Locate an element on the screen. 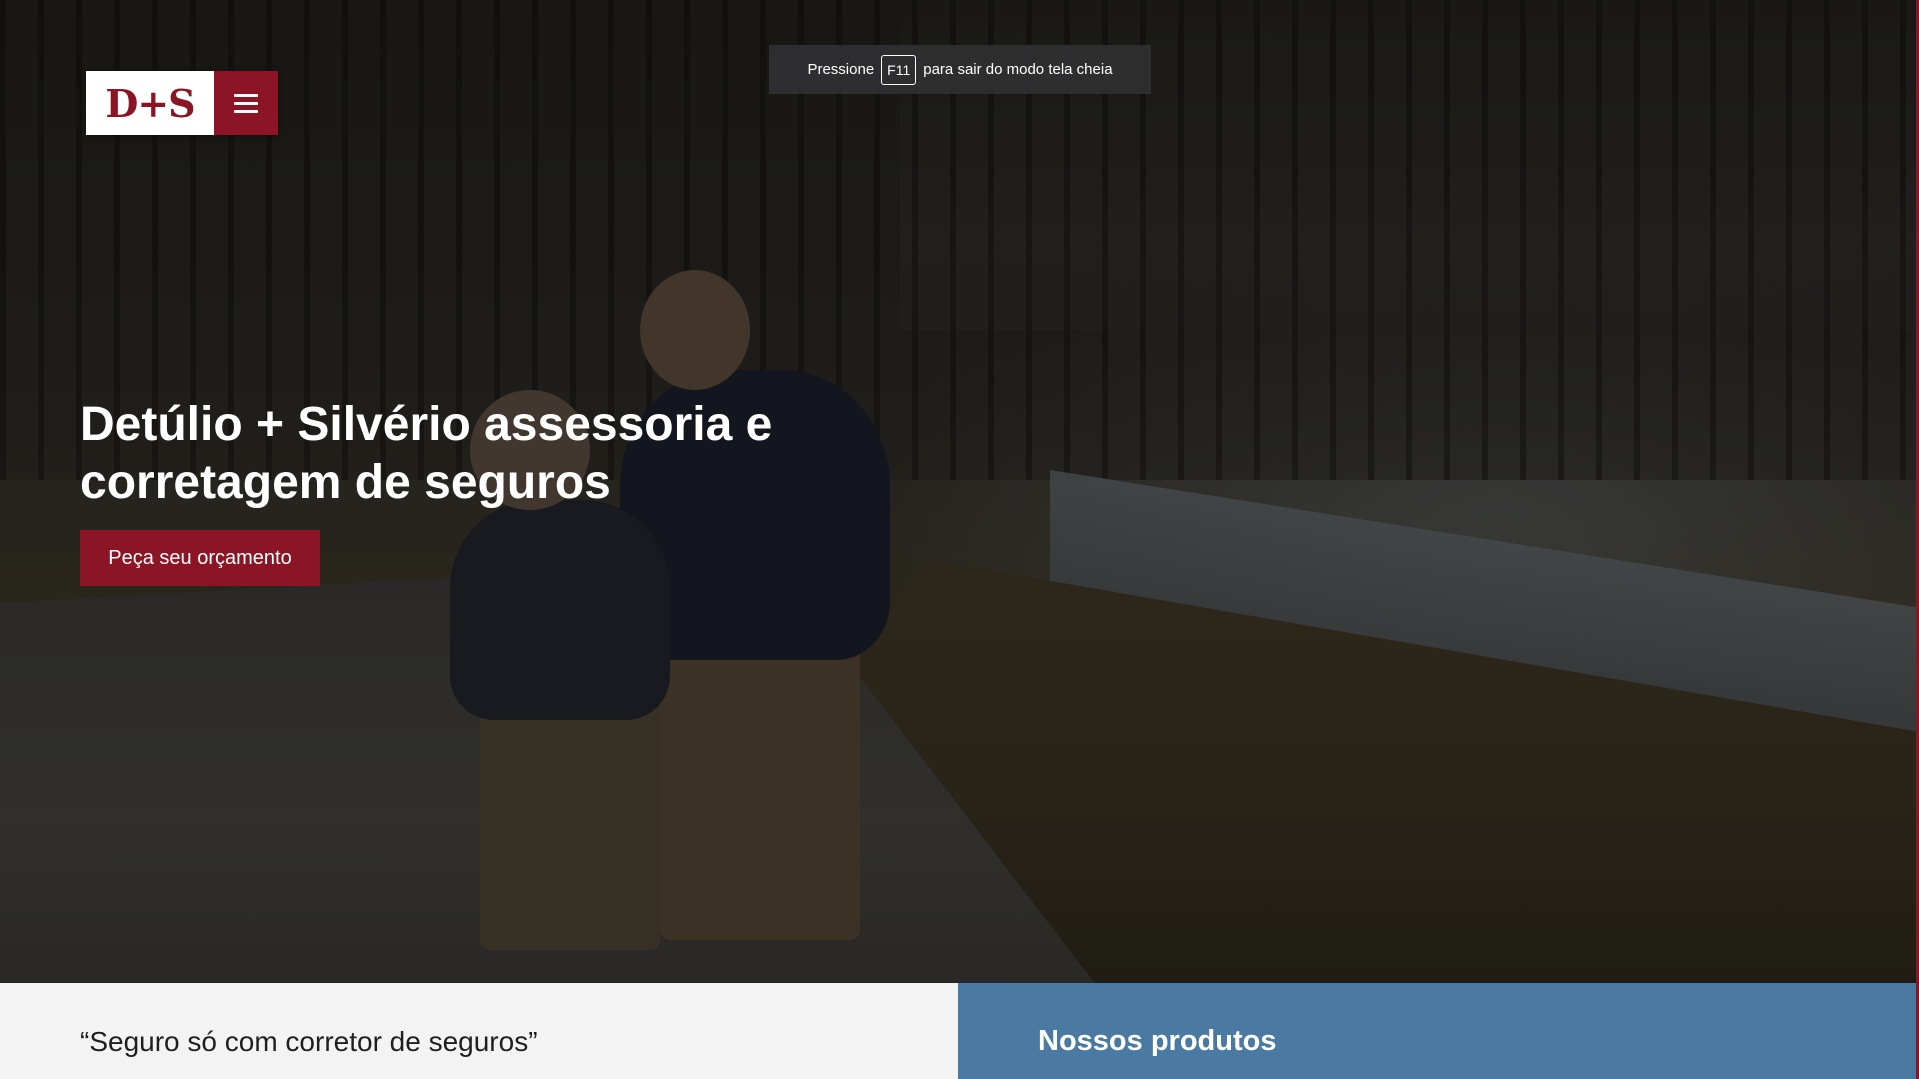 This screenshot has width=1919, height=1079. f11-key-badge: F11 is located at coordinates (899, 69).